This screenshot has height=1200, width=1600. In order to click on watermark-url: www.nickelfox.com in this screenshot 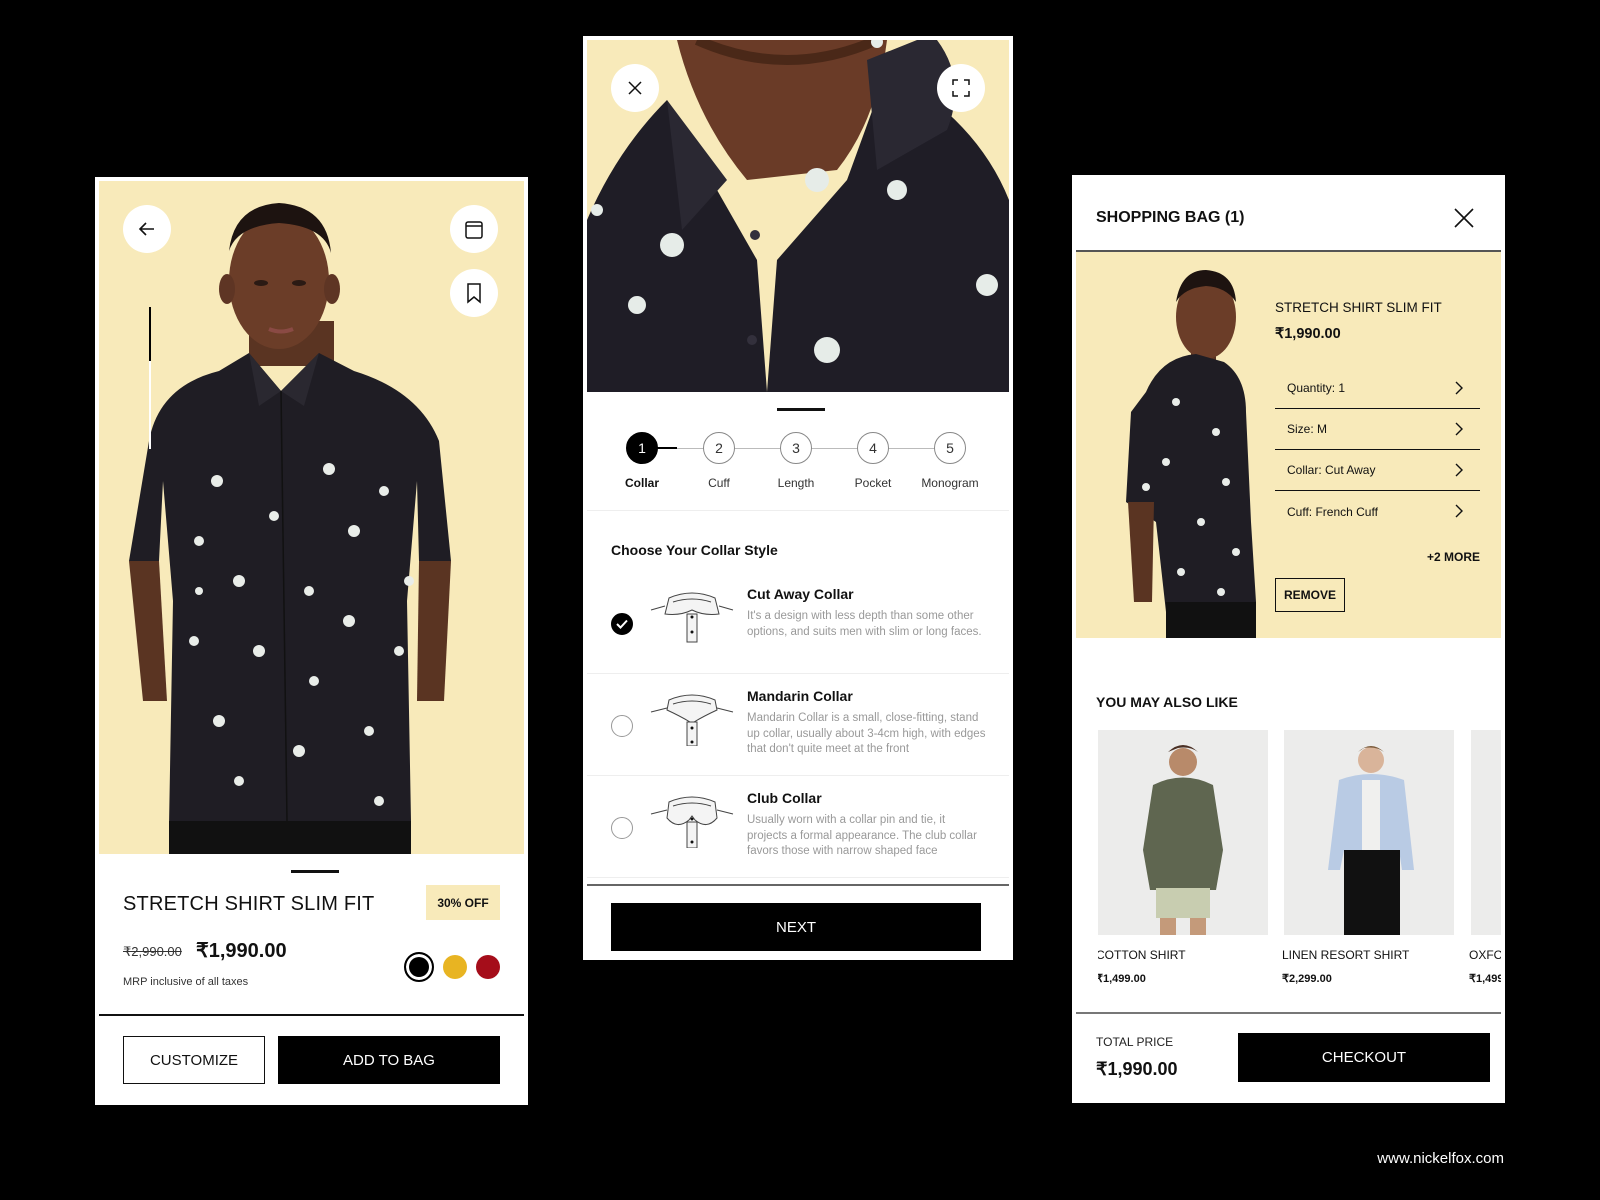, I will do `click(1440, 1158)`.